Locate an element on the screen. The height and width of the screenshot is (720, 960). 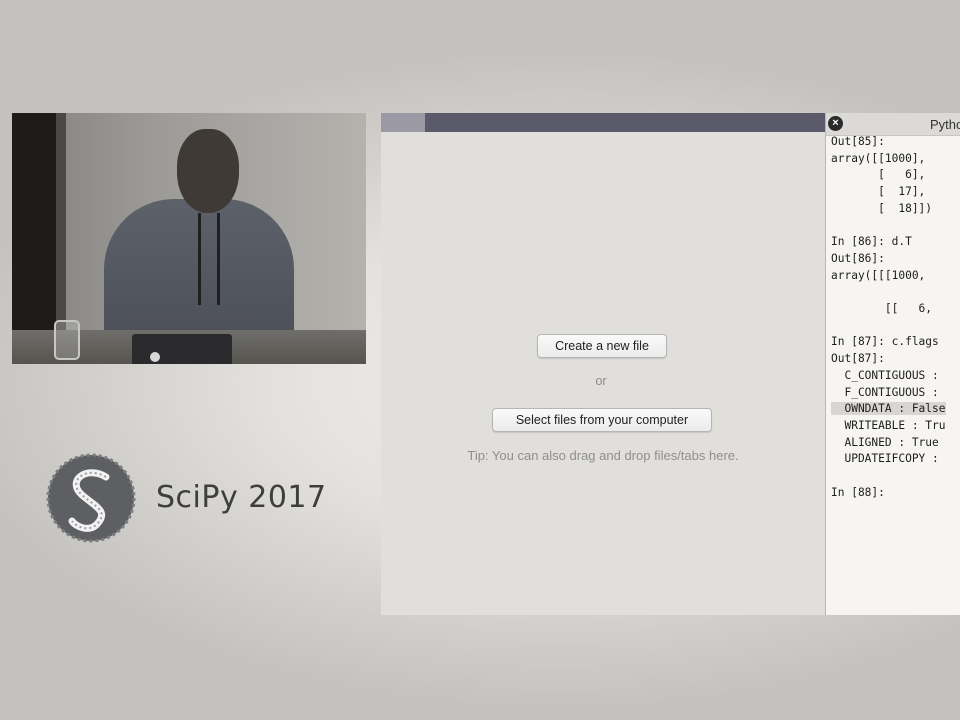
speaker-video is located at coordinates (189, 238).